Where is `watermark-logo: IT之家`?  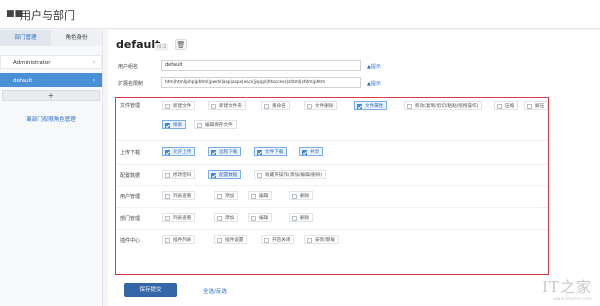 watermark-logo: IT之家 is located at coordinates (567, 287).